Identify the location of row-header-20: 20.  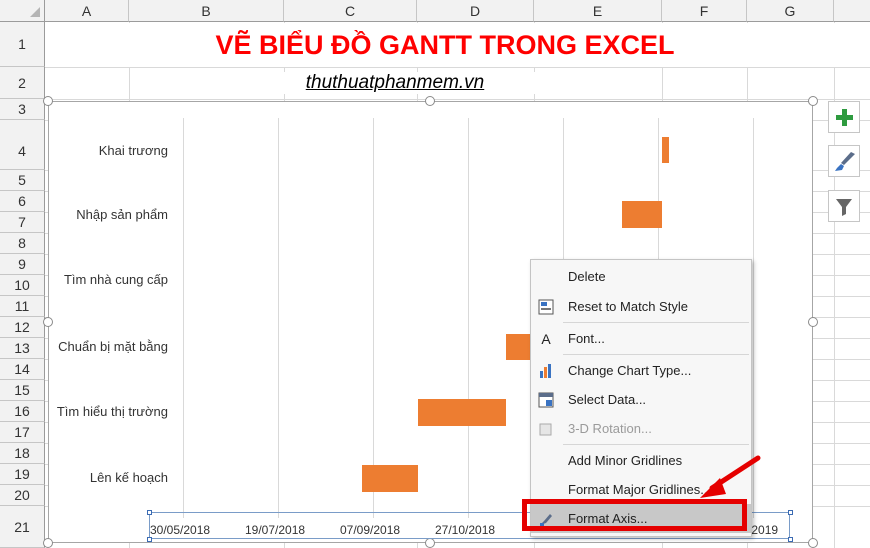
(22, 495).